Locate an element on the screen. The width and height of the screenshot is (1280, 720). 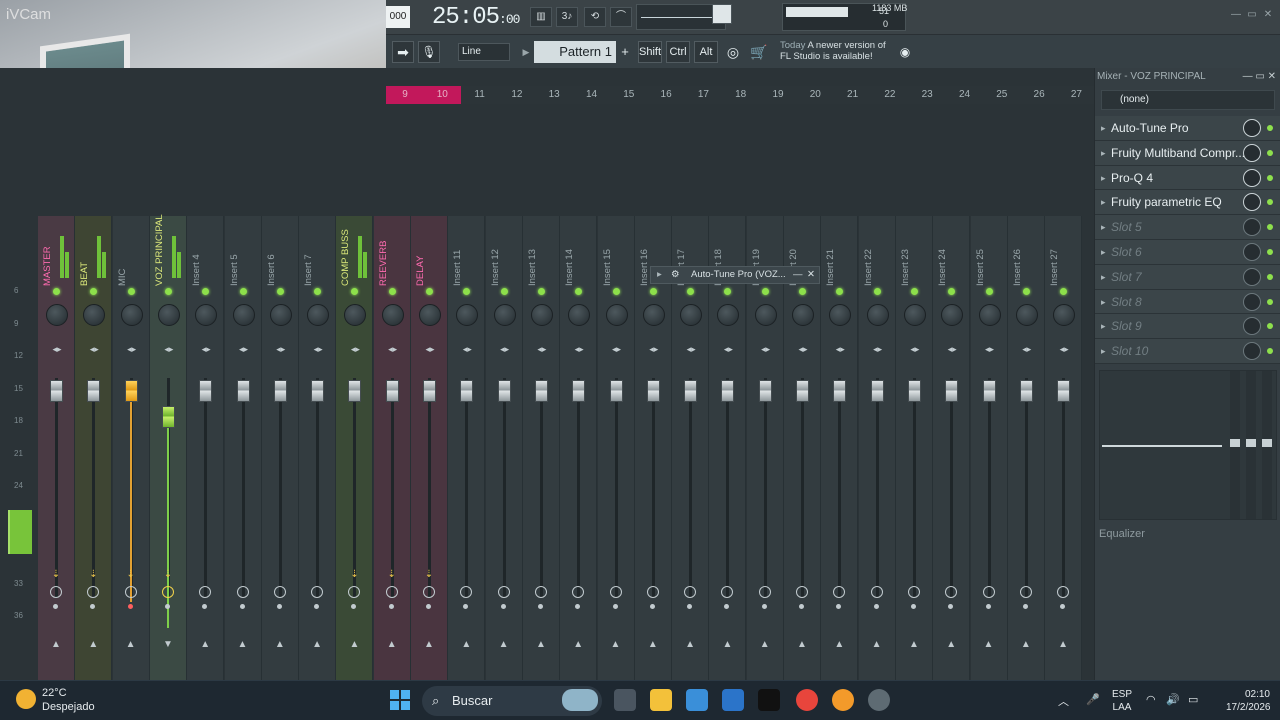
outlook-icon is located at coordinates (733, 700).